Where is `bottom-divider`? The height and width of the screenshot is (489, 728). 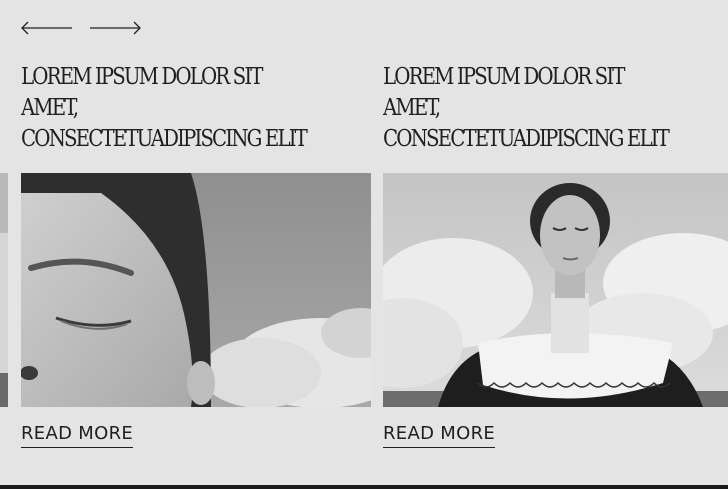
bottom-divider is located at coordinates (364, 487).